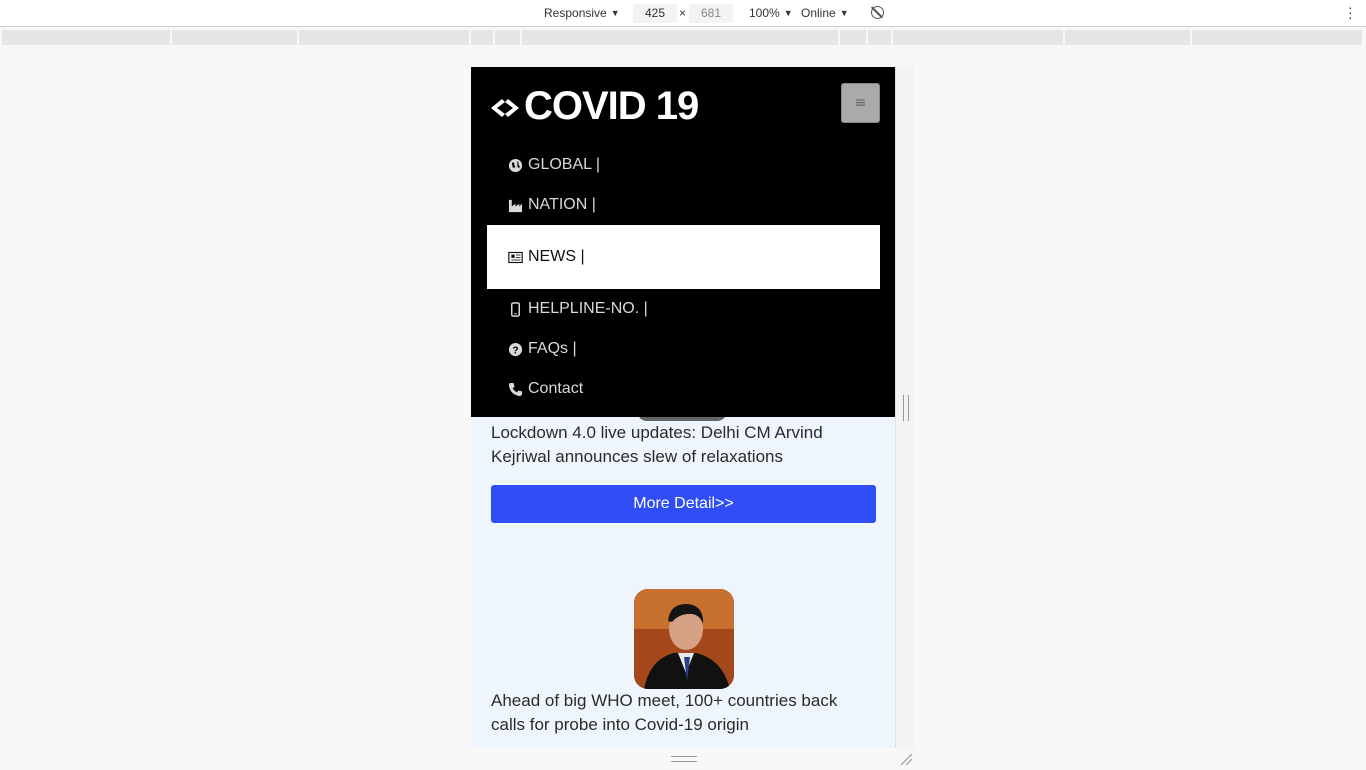 This screenshot has width=1366, height=770. I want to click on brand-logo: COVID 19, so click(593, 106).